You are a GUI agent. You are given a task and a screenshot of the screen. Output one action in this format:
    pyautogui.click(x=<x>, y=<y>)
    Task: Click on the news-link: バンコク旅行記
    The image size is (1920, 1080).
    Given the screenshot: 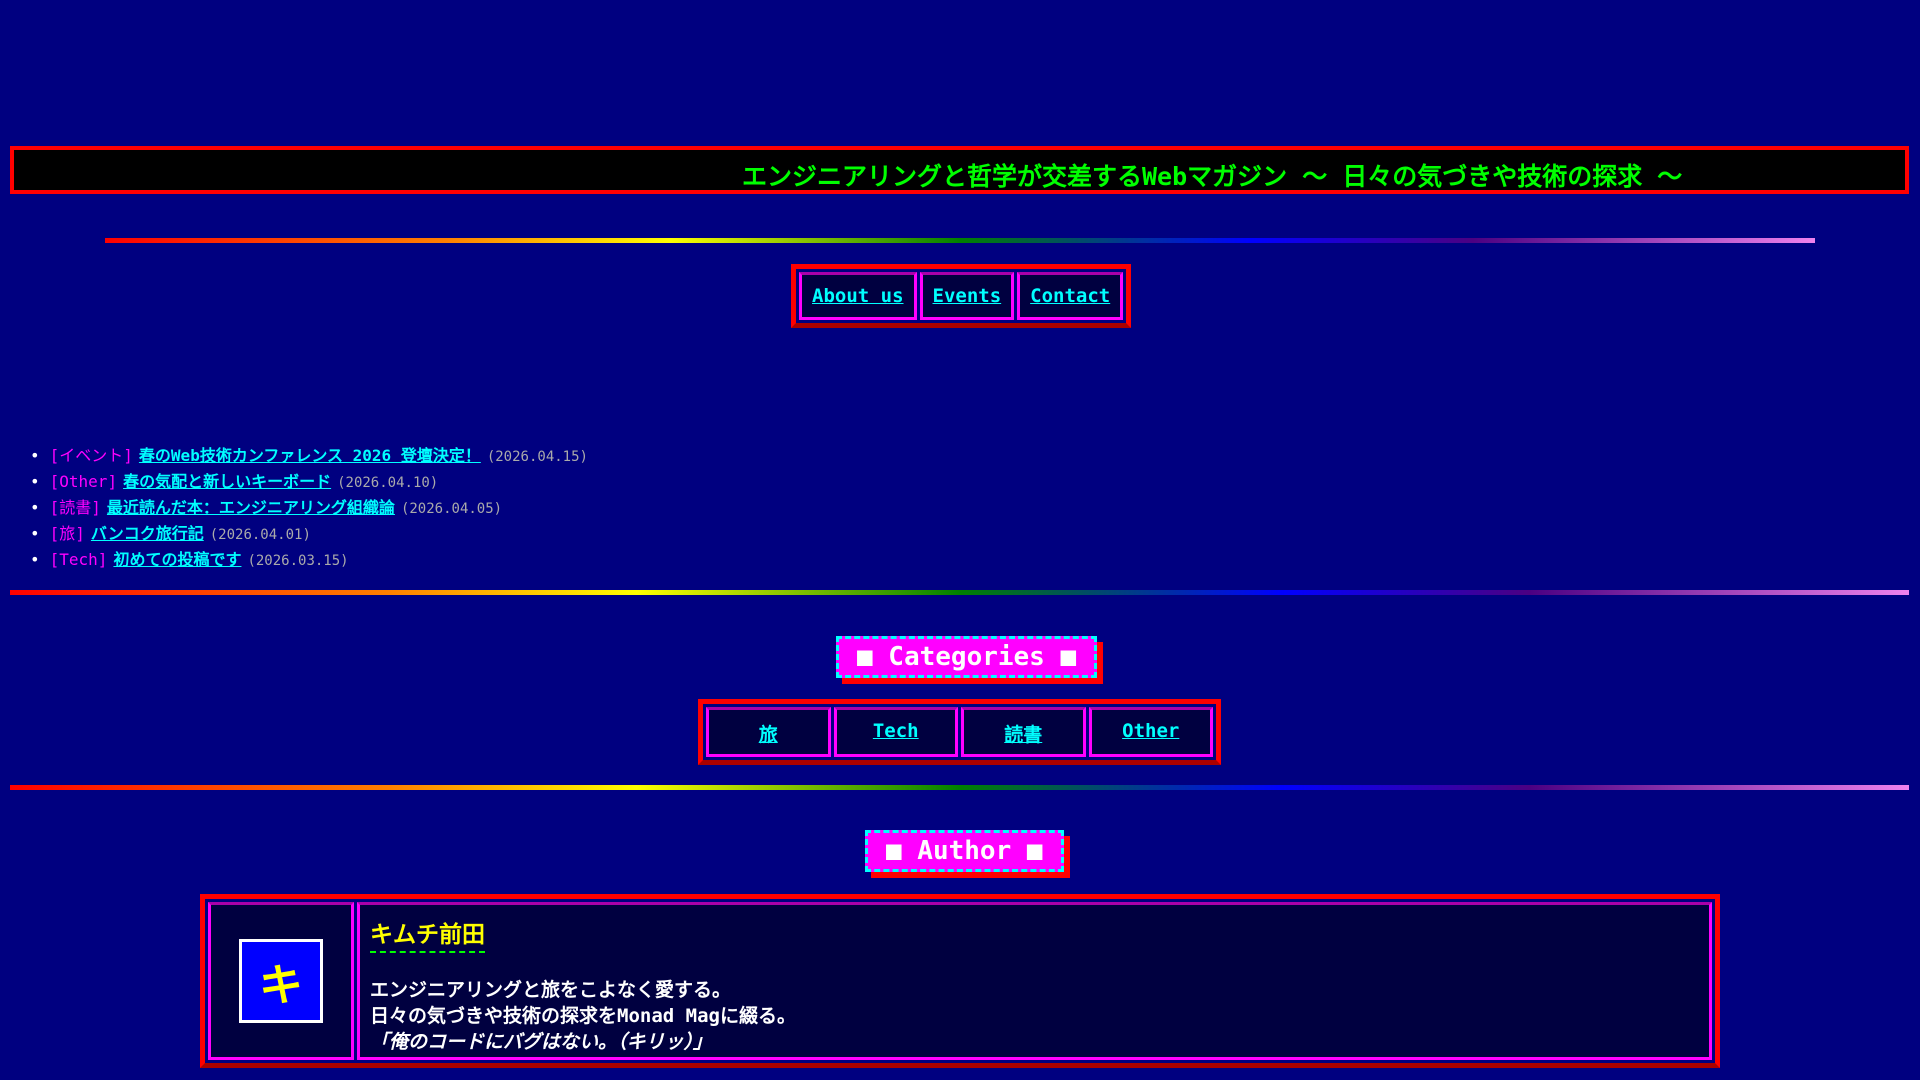 What is the action you would take?
    pyautogui.click(x=147, y=533)
    